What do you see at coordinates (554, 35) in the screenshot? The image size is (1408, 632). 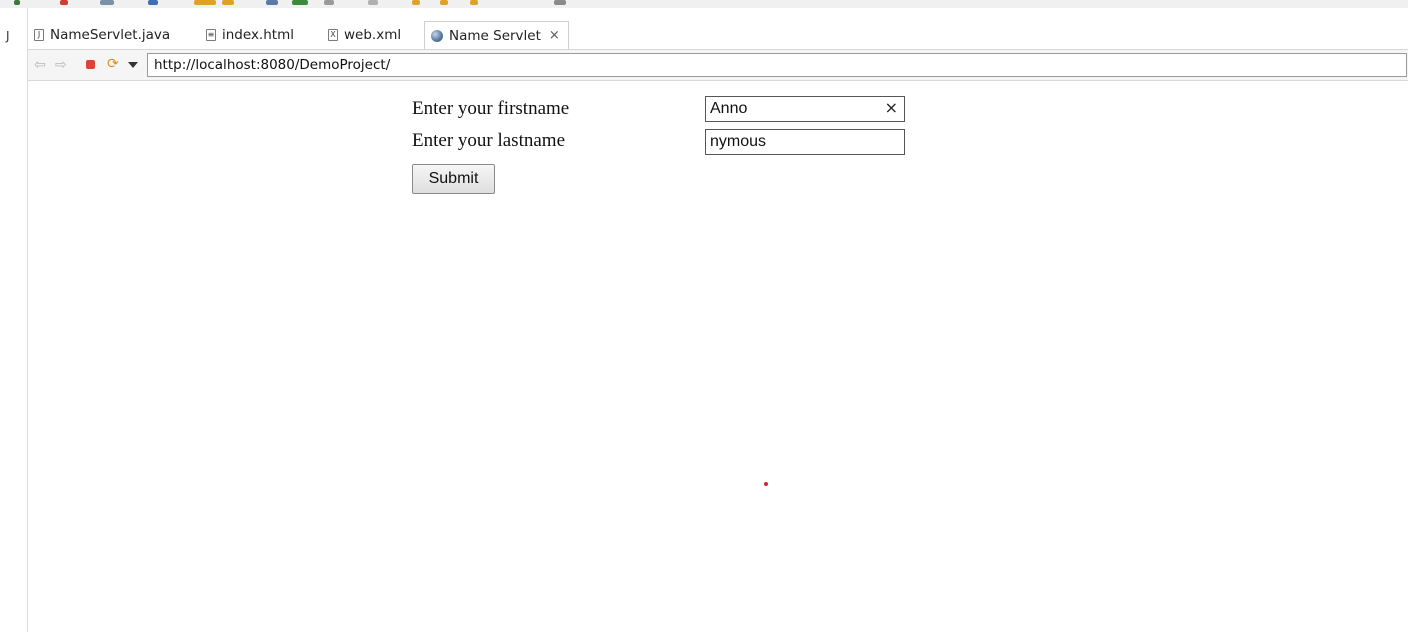 I see `close-icon: ×` at bounding box center [554, 35].